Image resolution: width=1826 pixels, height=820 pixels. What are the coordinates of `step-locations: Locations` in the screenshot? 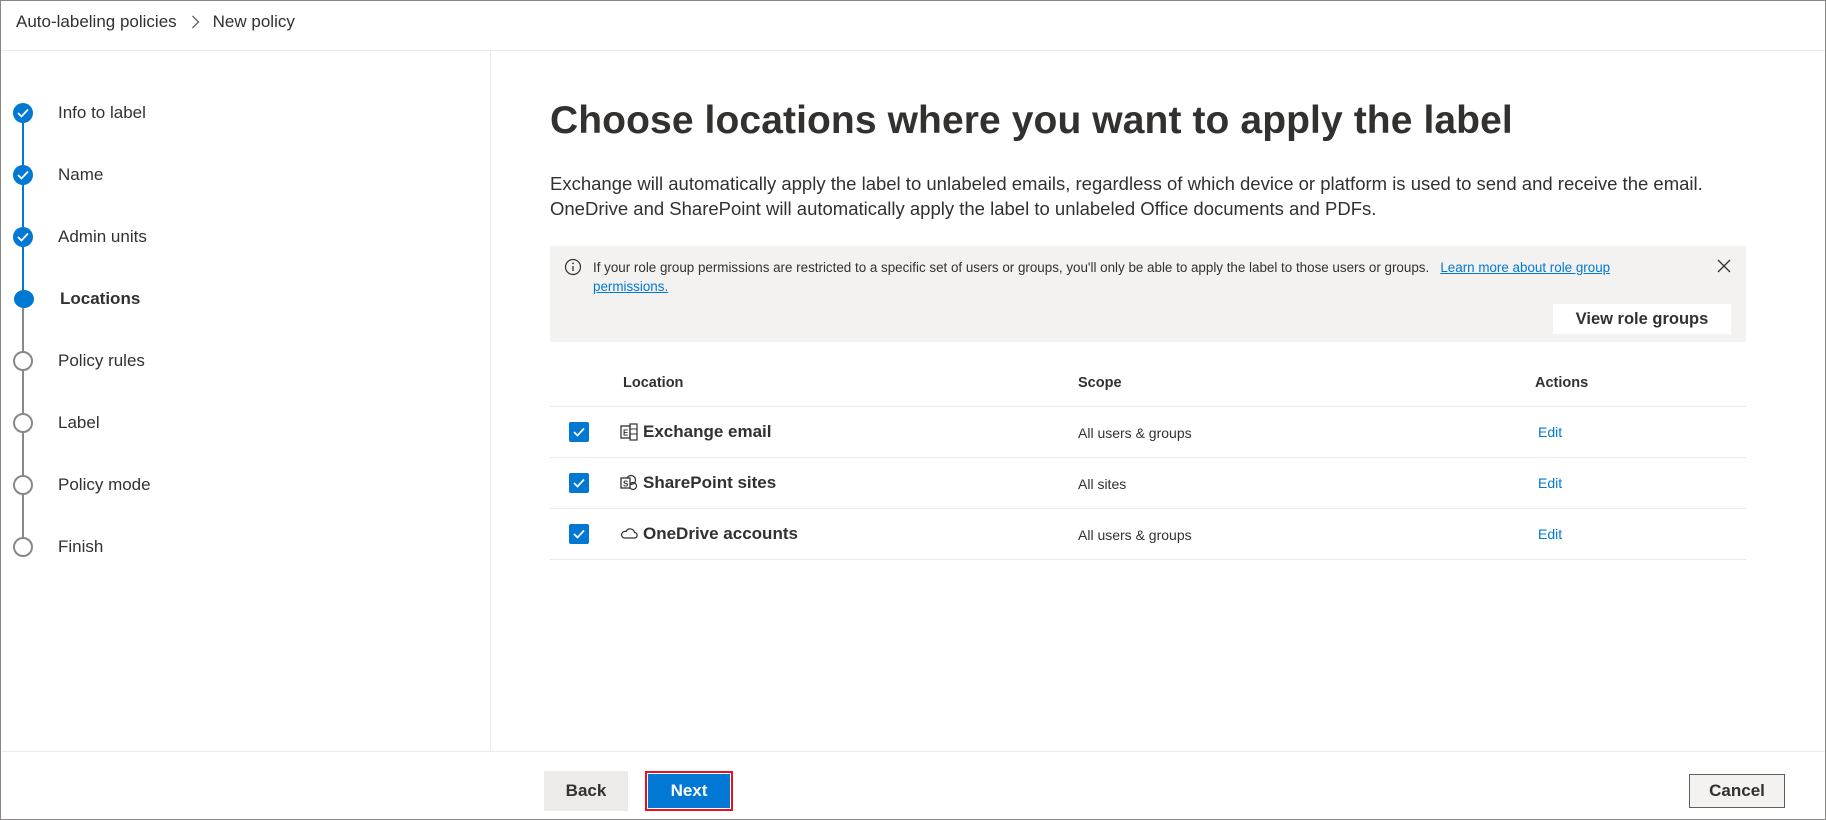 It's located at (76, 299).